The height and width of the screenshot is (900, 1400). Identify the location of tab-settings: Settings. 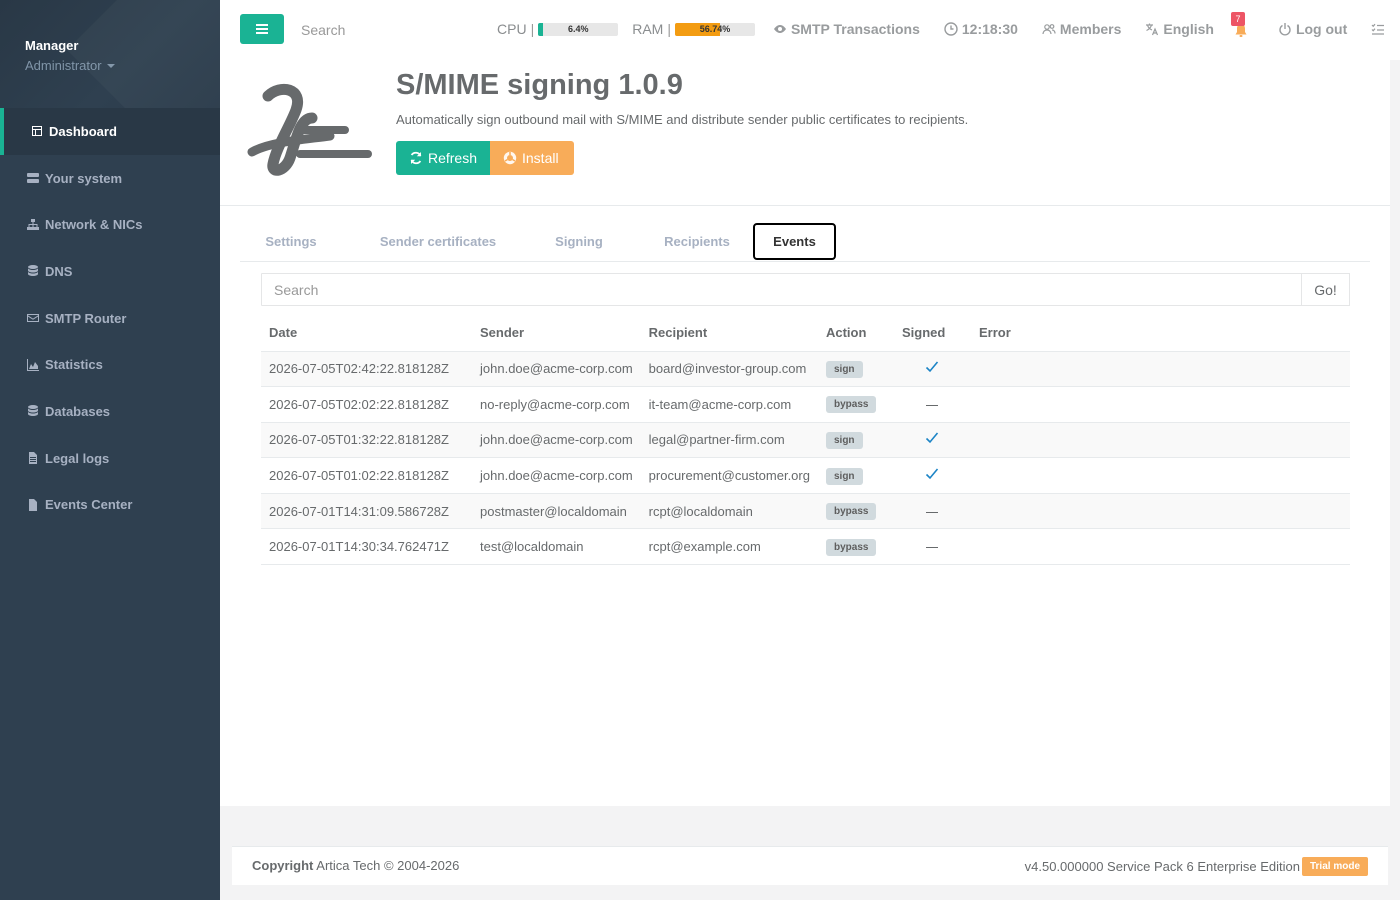
(291, 242).